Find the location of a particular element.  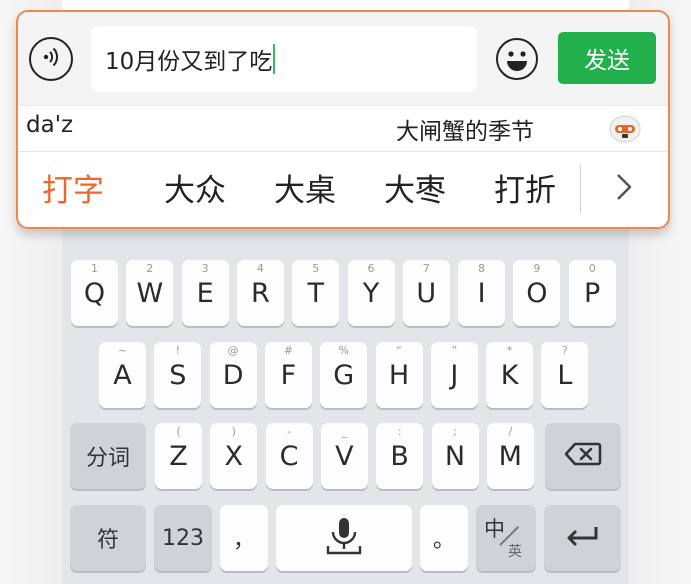

key-g: % G is located at coordinates (344, 375).